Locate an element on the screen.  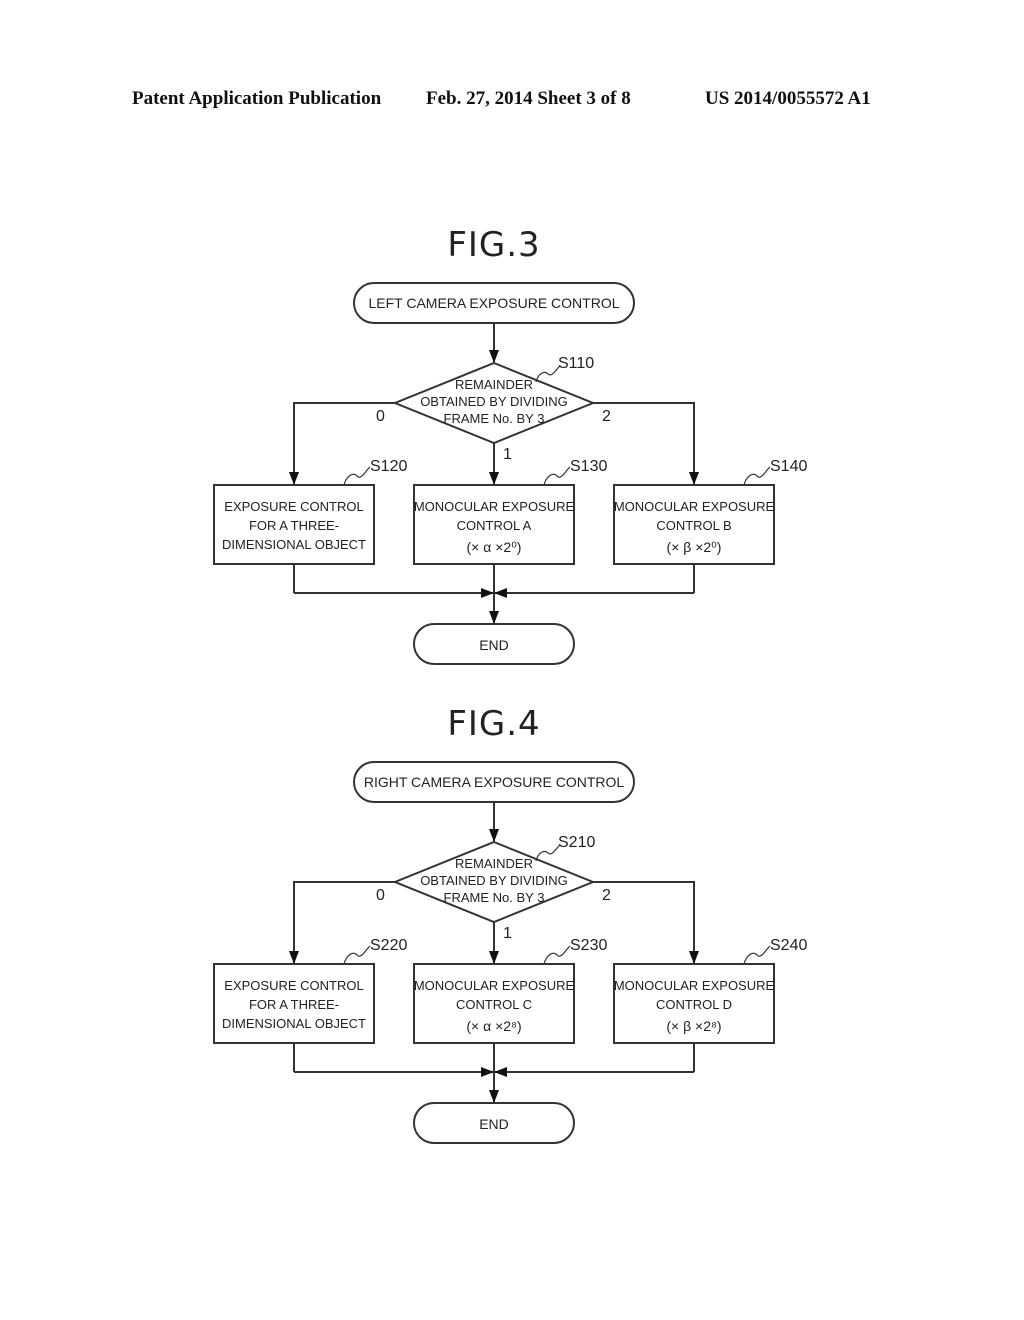
process-text-line: CONTROL A is located at coordinates (494, 525).